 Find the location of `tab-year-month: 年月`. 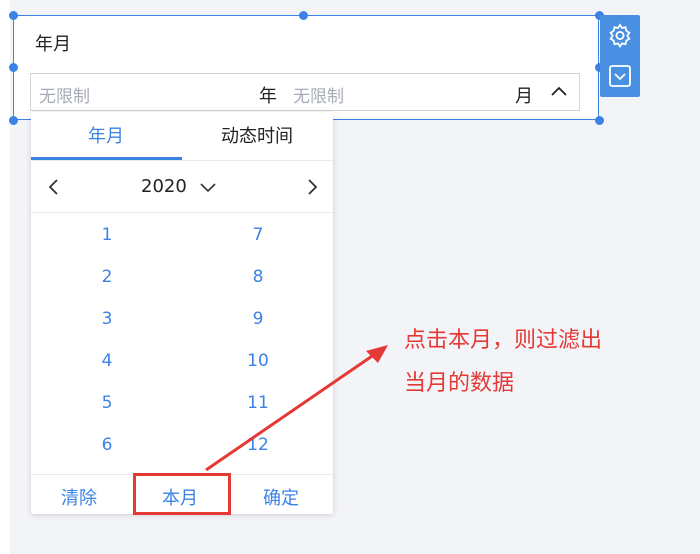

tab-year-month: 年月 is located at coordinates (106, 135).